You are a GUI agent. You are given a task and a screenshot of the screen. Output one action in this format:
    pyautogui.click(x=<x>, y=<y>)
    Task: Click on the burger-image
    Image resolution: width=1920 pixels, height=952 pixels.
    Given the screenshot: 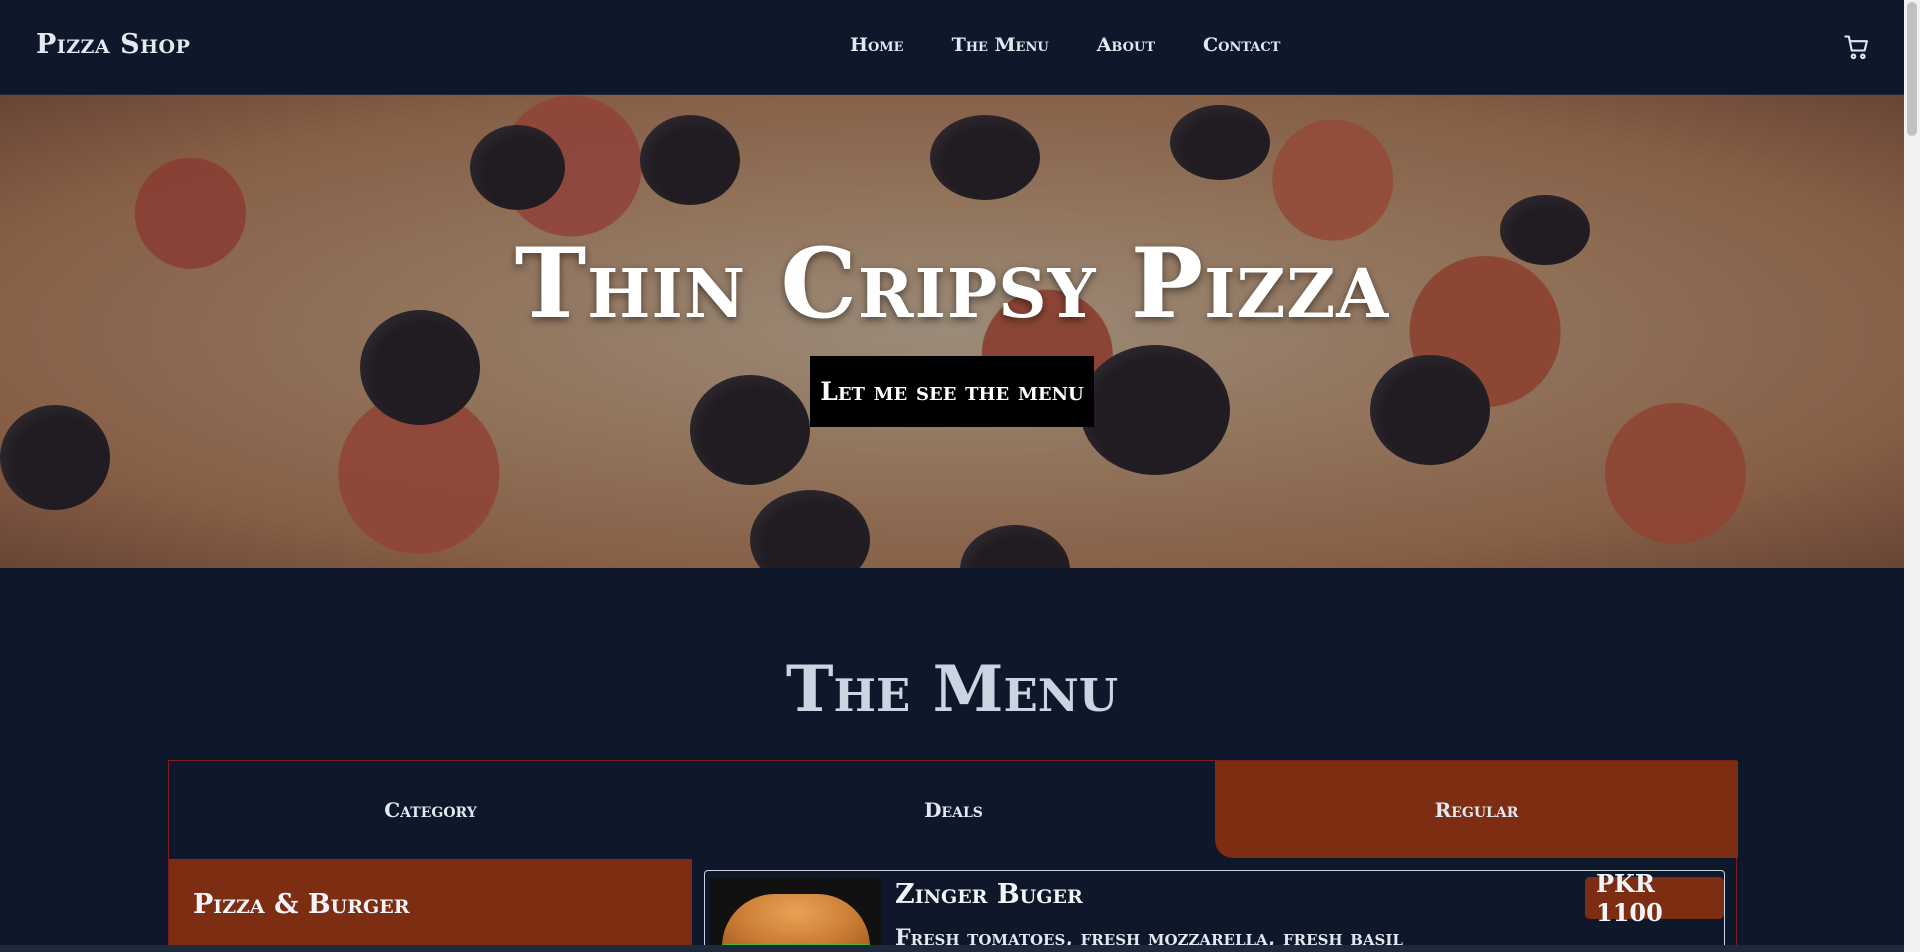 What is the action you would take?
    pyautogui.click(x=796, y=915)
    